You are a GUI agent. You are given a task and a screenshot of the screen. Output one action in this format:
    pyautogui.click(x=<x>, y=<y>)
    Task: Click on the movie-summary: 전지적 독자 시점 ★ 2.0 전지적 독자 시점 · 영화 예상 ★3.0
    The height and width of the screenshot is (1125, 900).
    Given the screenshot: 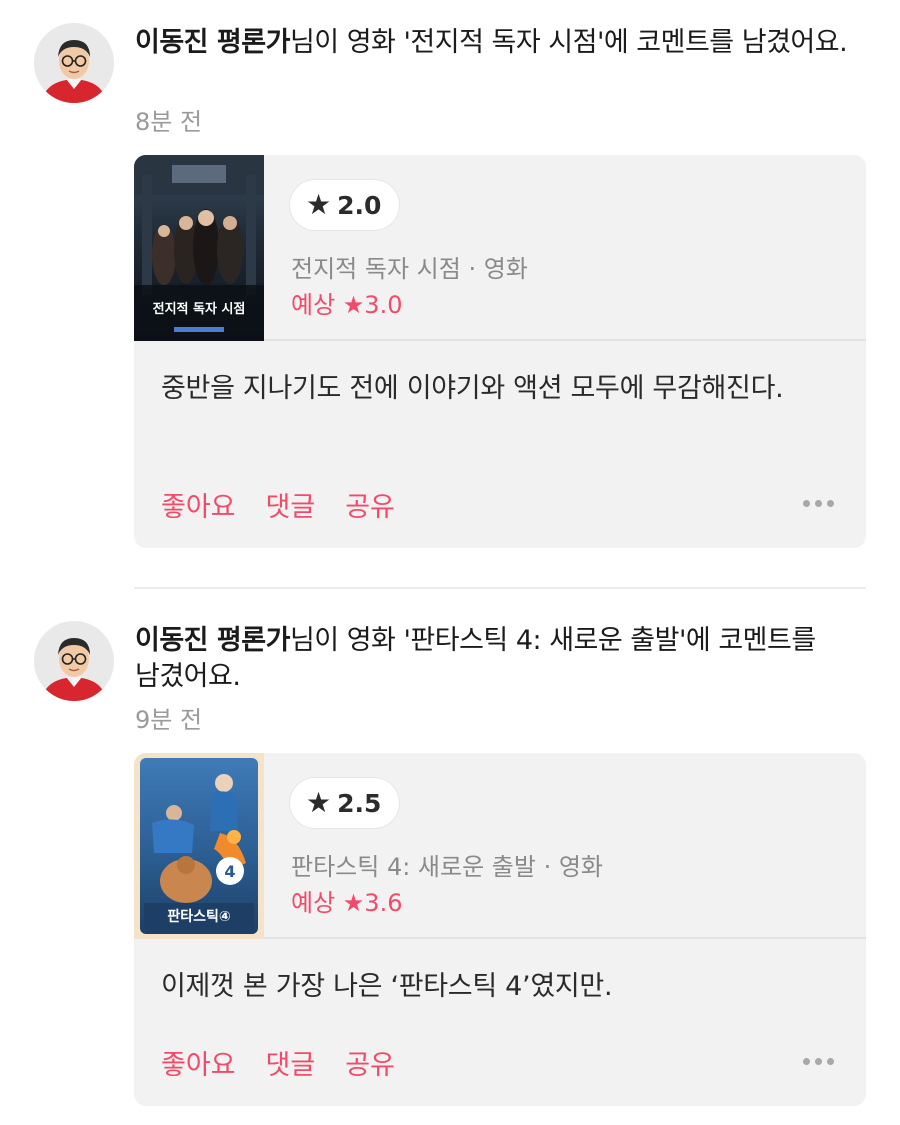 What is the action you would take?
    pyautogui.click(x=500, y=248)
    